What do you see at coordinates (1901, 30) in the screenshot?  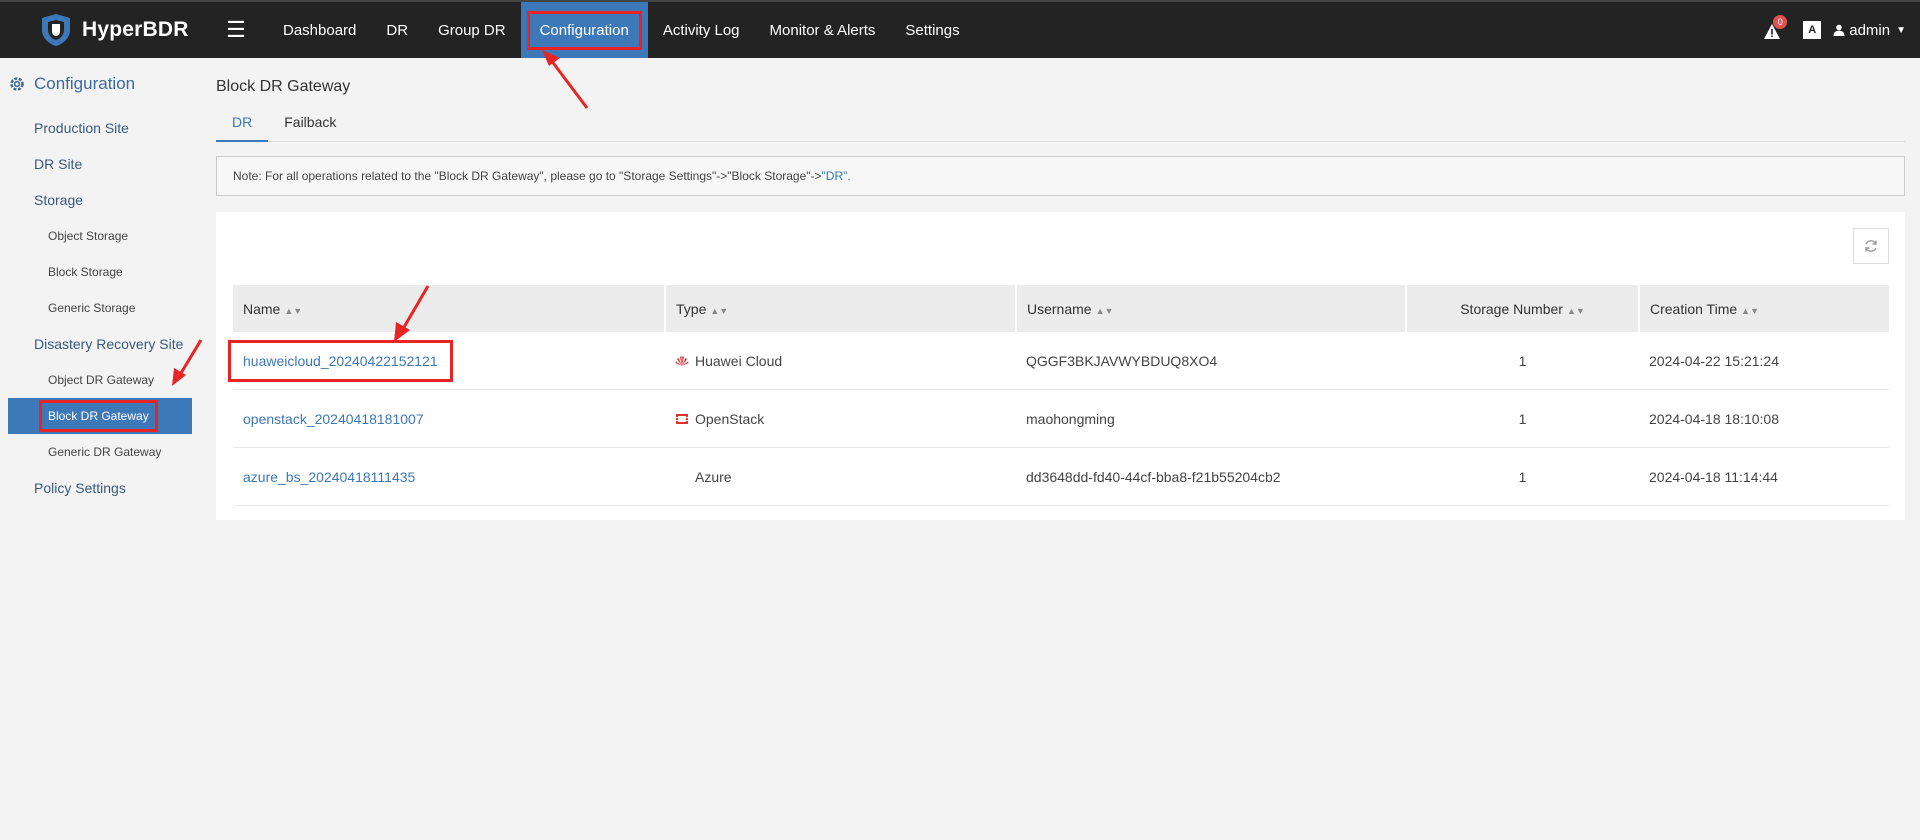 I see `chevron-down-icon: ▼` at bounding box center [1901, 30].